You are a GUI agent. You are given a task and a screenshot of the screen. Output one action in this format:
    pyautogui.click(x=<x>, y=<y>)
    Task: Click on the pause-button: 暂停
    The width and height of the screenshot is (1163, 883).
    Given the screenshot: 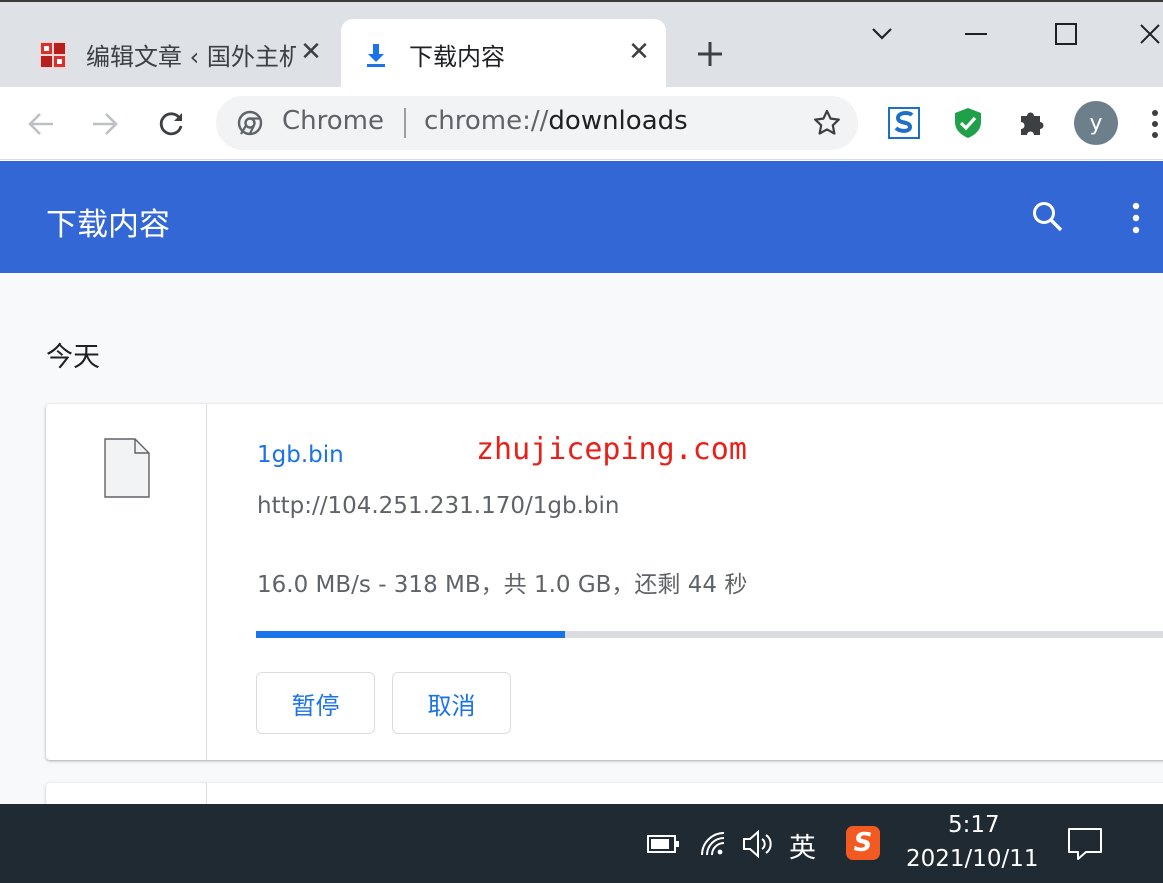 What is the action you would take?
    pyautogui.click(x=315, y=703)
    